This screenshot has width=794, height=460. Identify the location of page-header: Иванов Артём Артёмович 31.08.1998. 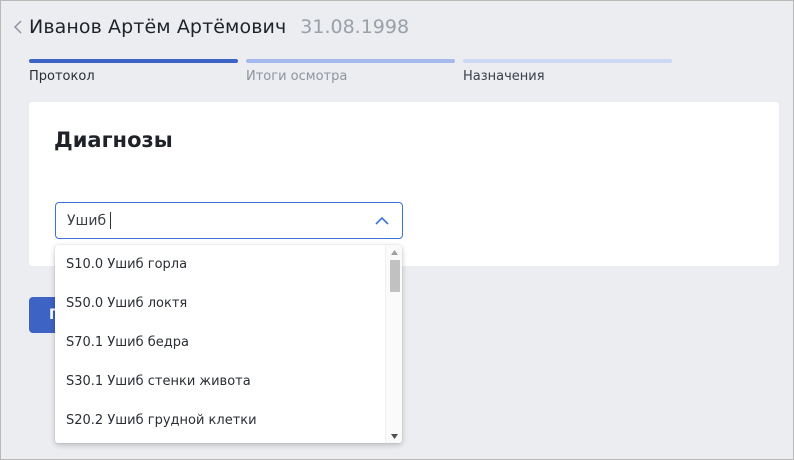
(209, 27).